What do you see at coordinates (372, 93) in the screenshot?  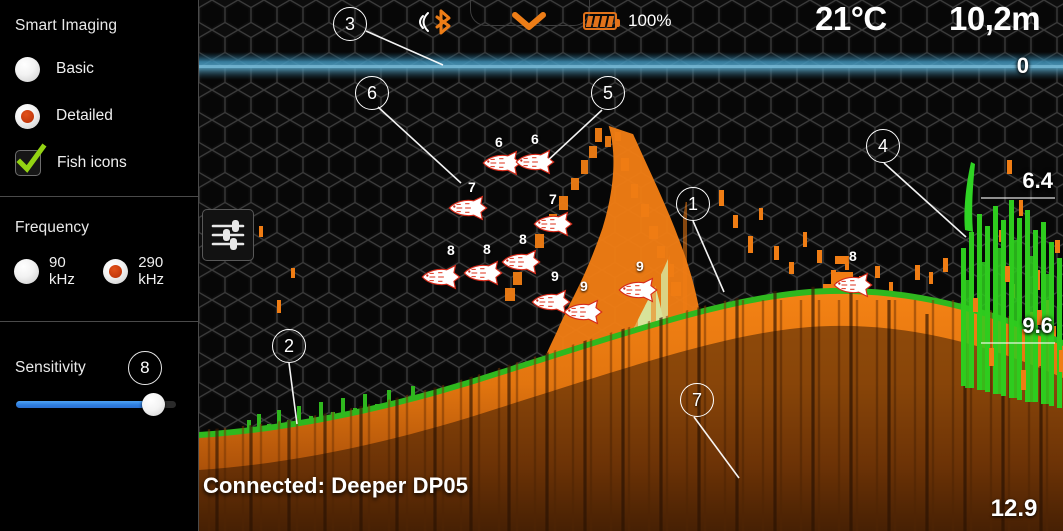 I see `callout-6: 6` at bounding box center [372, 93].